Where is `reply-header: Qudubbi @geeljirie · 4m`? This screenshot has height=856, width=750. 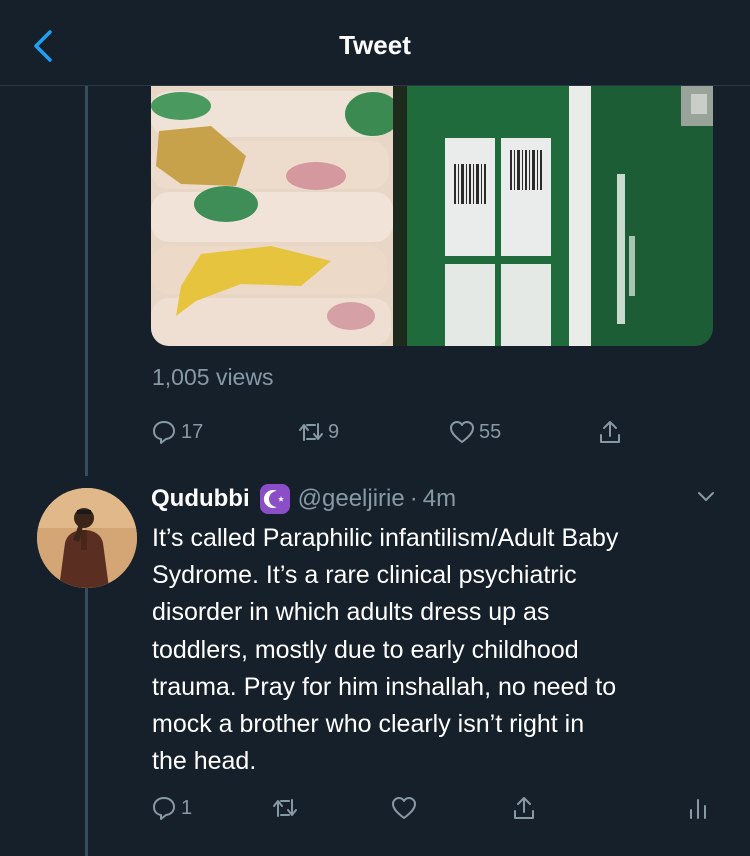
reply-header: Qudubbi @geeljirie · 4m is located at coordinates (303, 499).